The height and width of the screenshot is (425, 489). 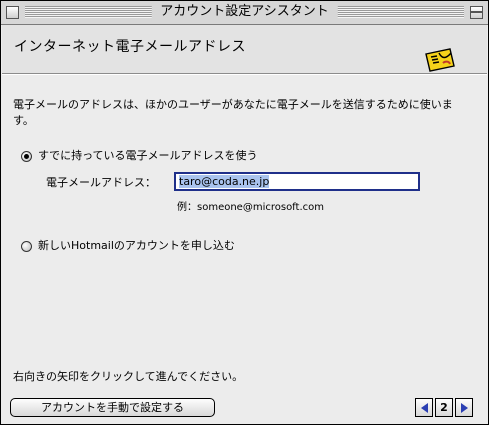 I want to click on collapse-box-icon, so click(x=476, y=12).